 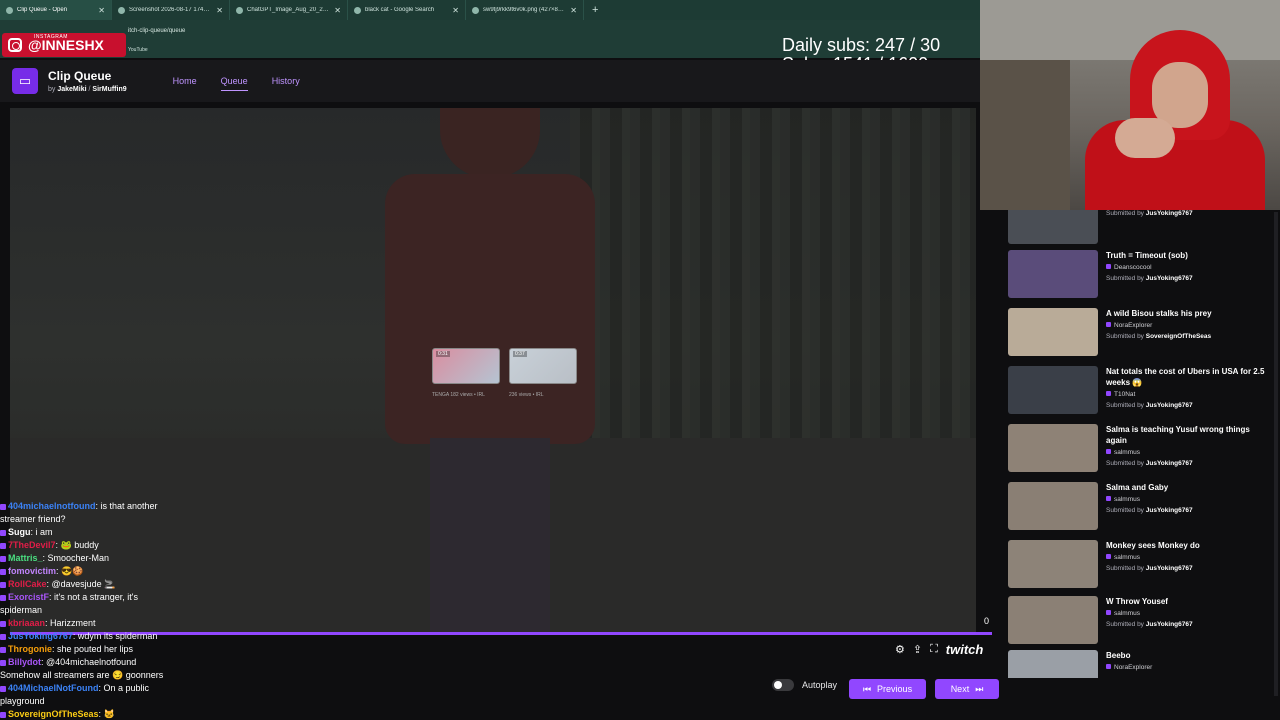 I want to click on chat-username: fomovictim, so click(x=32, y=571).